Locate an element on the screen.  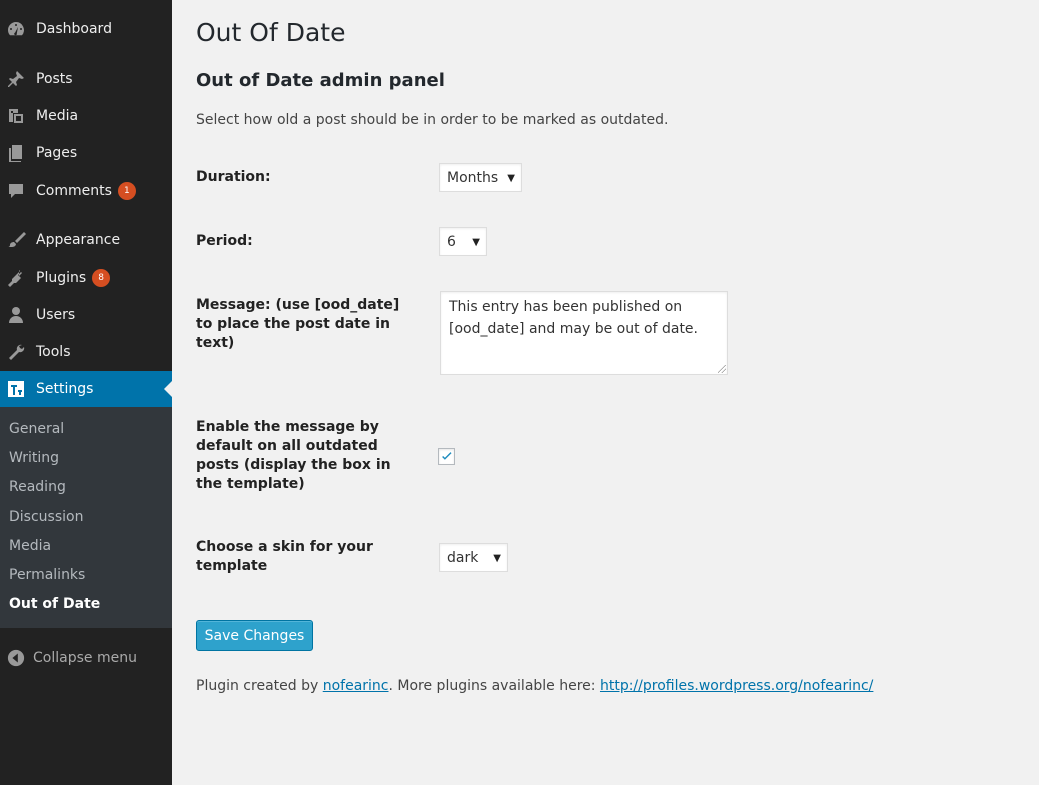
submenu-item-reading: Reading is located at coordinates (37, 487).